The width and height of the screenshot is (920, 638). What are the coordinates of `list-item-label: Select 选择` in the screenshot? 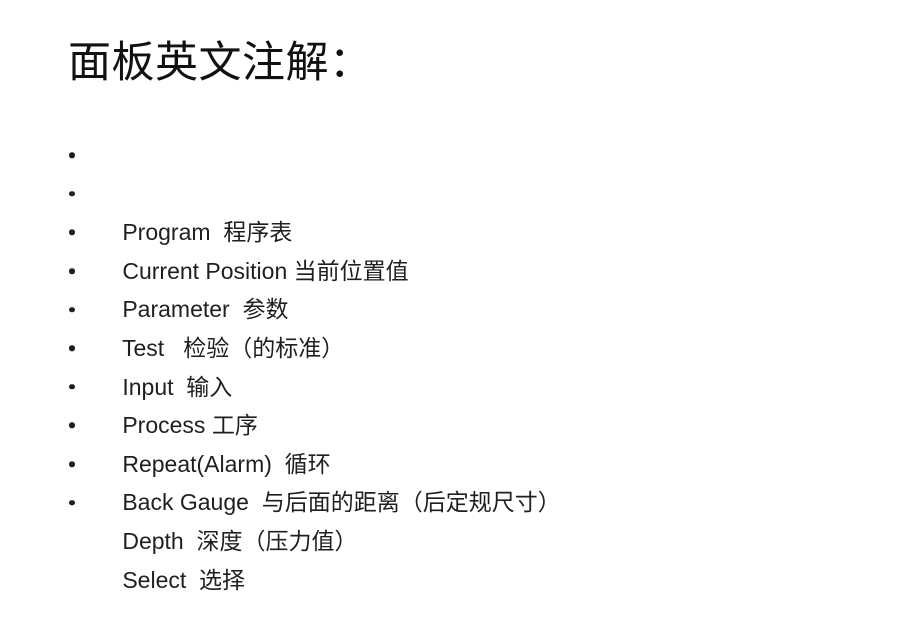 It's located at (184, 579).